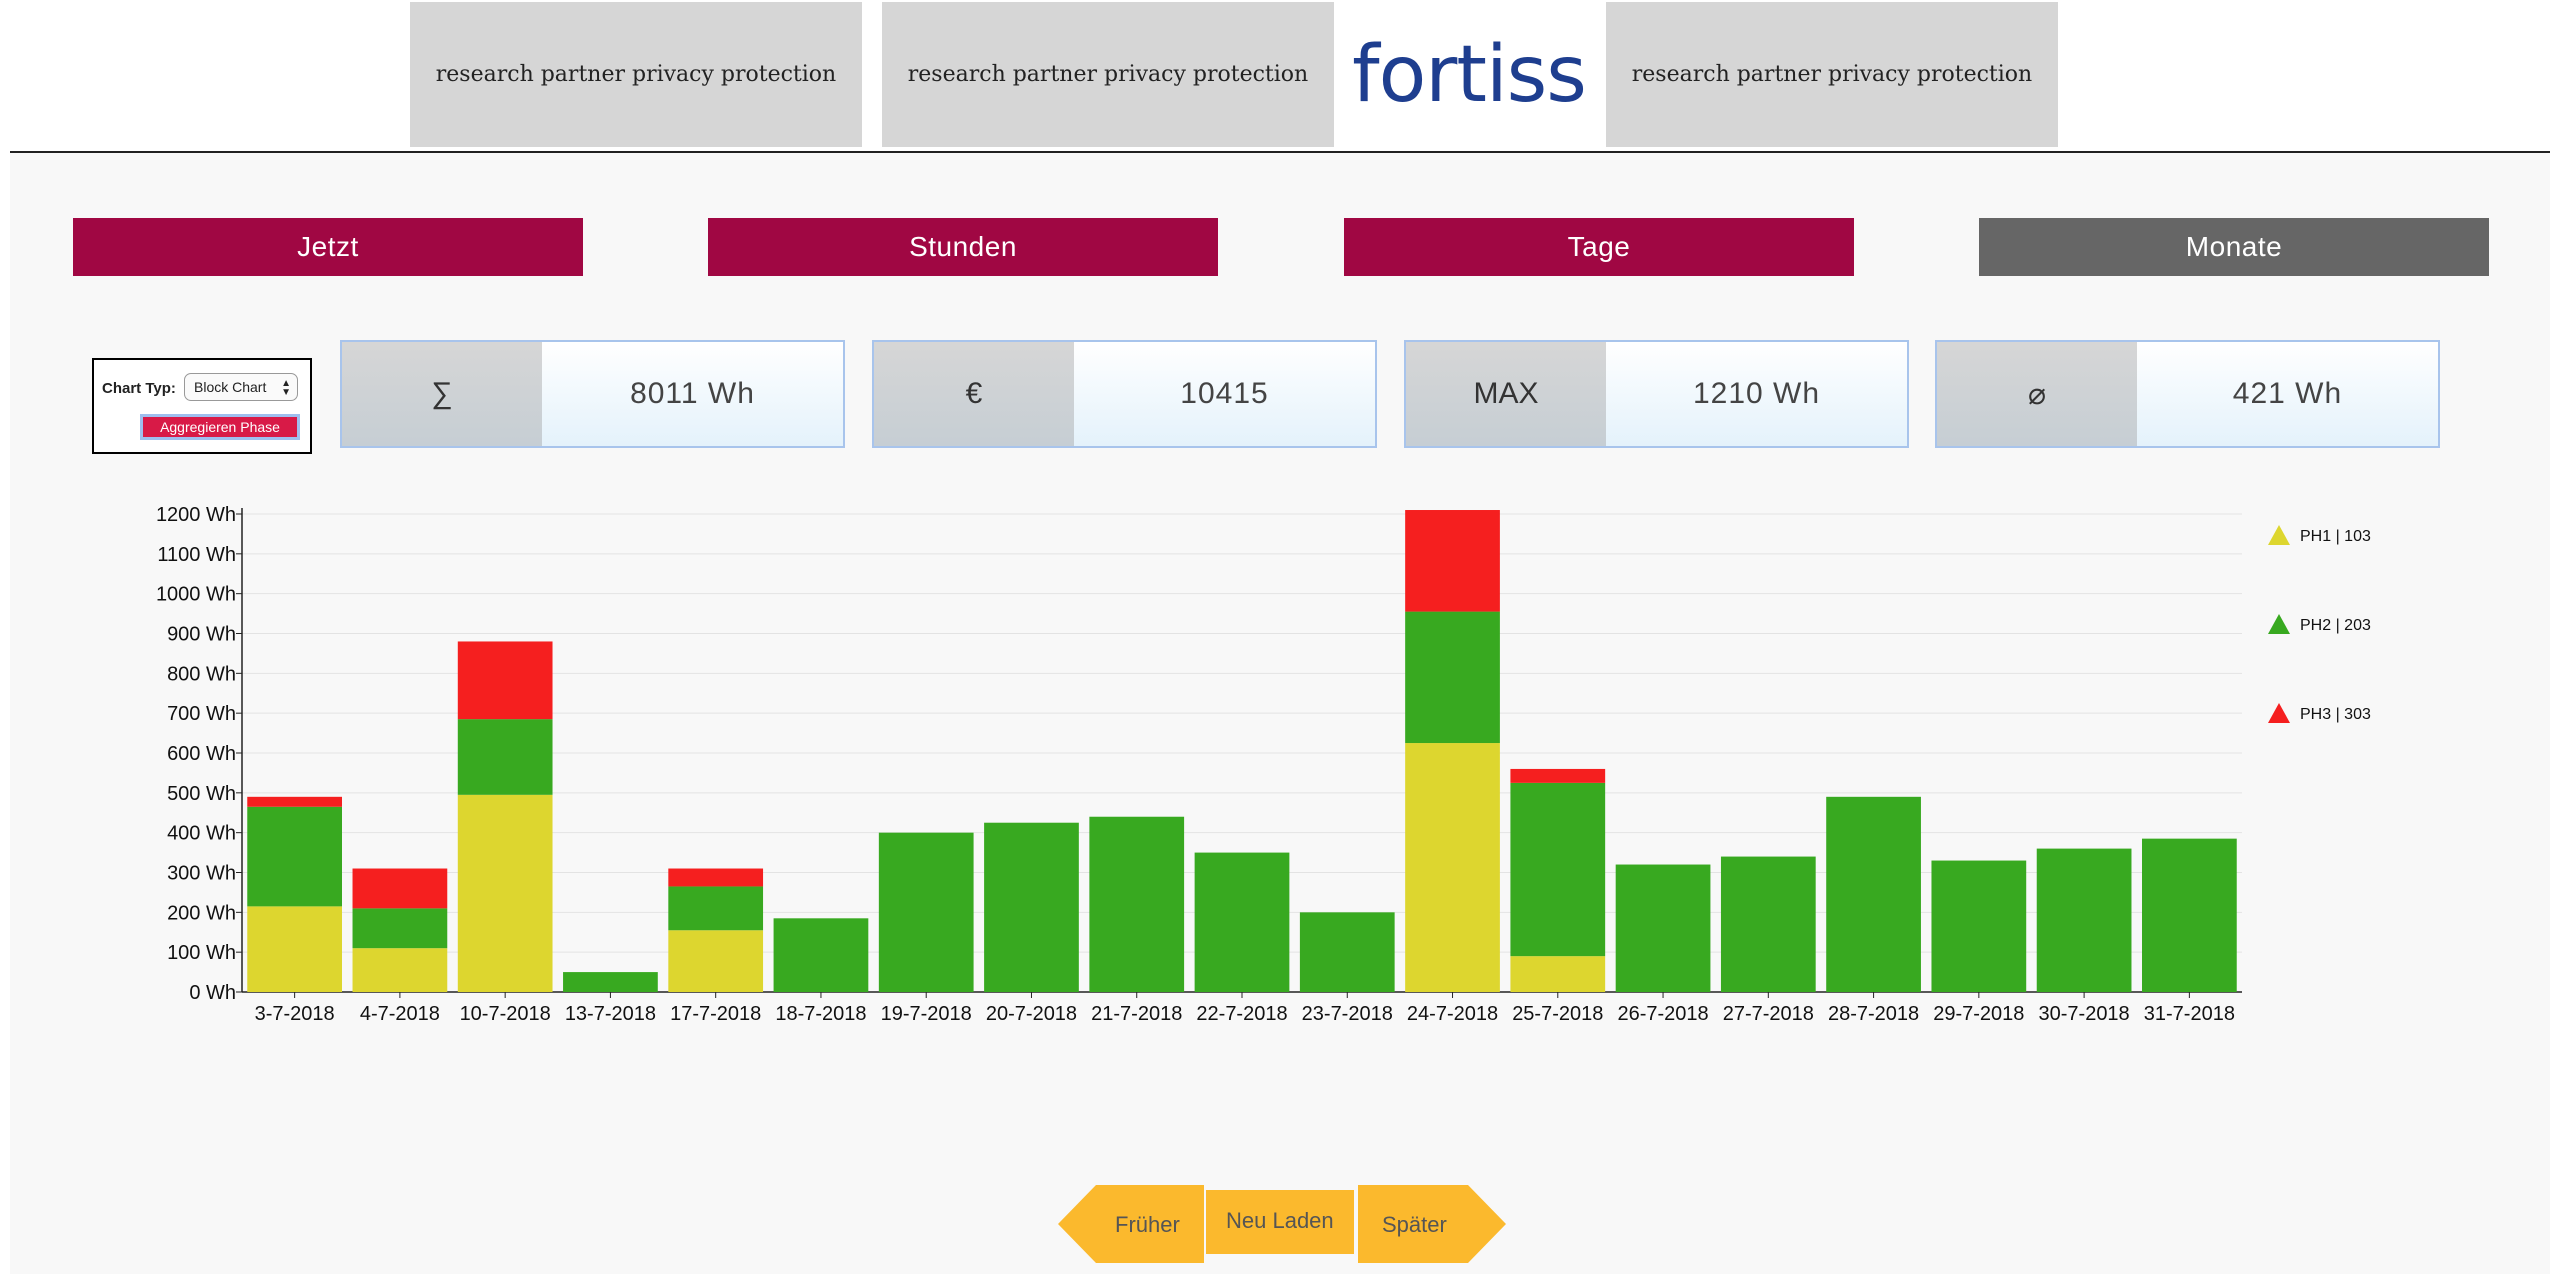 This screenshot has width=2560, height=1276. What do you see at coordinates (1414, 1224) in the screenshot?
I see `later-label: Später` at bounding box center [1414, 1224].